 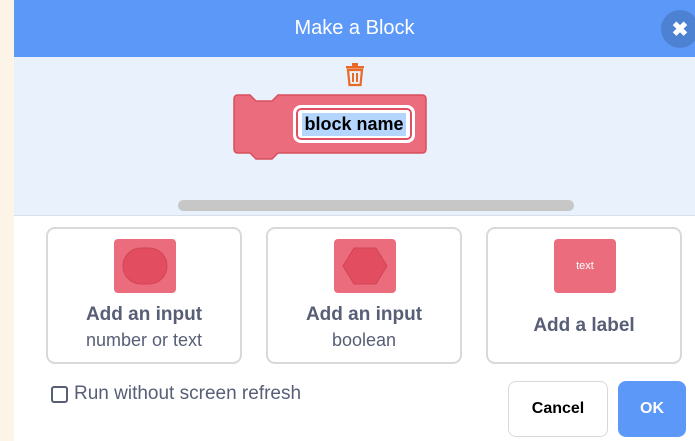 What do you see at coordinates (376, 205) in the screenshot?
I see `horizontal-scrollbar` at bounding box center [376, 205].